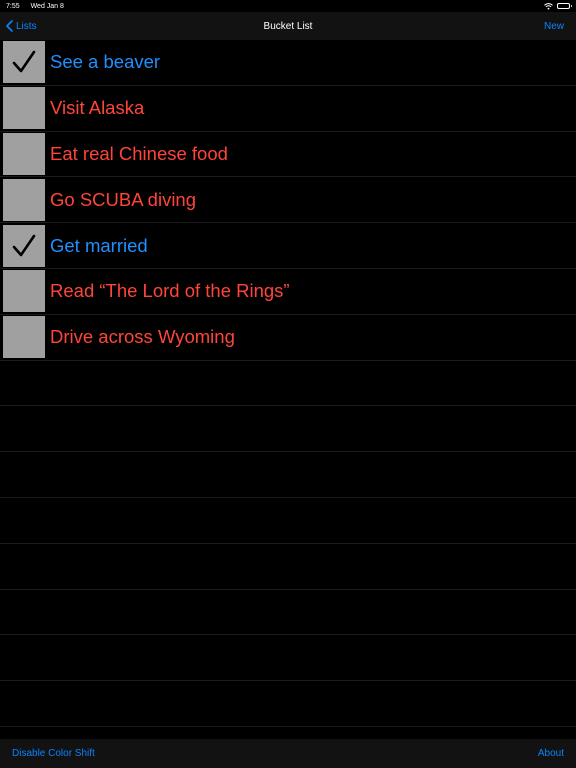 The width and height of the screenshot is (576, 768). Describe the element at coordinates (288, 753) in the screenshot. I see `toolbar: Disable Color Shift About` at that location.